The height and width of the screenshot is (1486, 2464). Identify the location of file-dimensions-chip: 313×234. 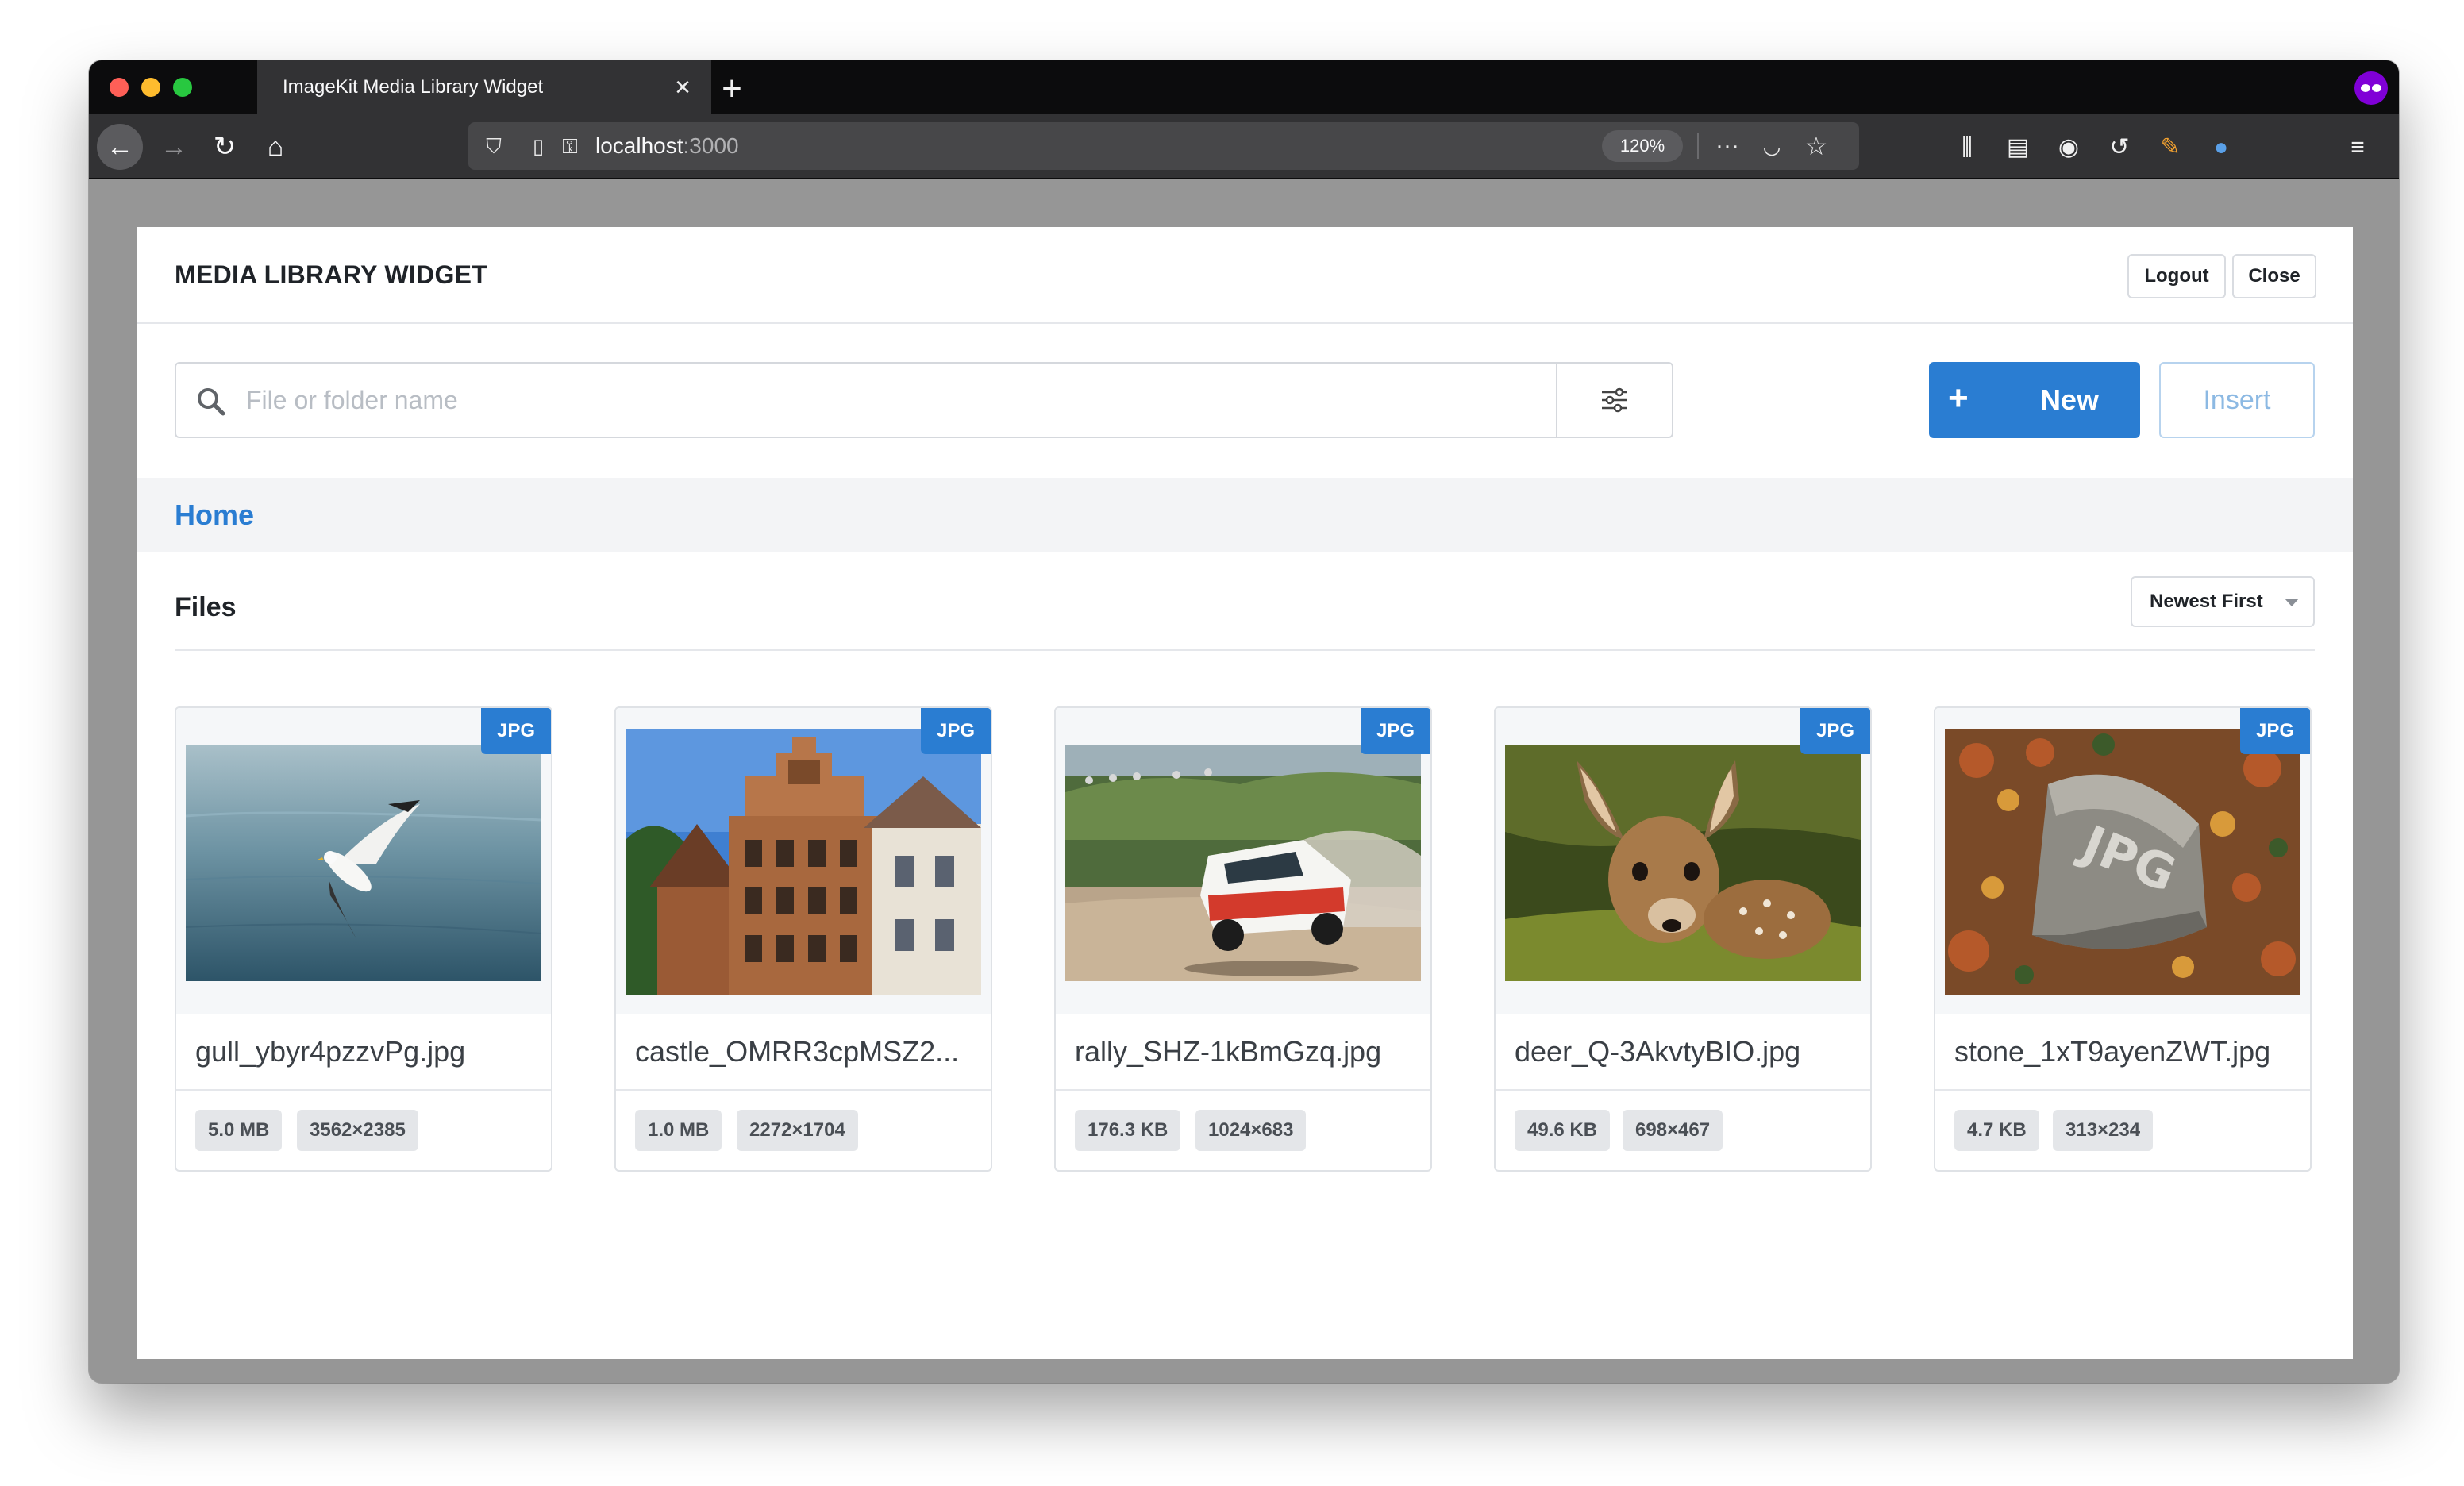
(2103, 1130).